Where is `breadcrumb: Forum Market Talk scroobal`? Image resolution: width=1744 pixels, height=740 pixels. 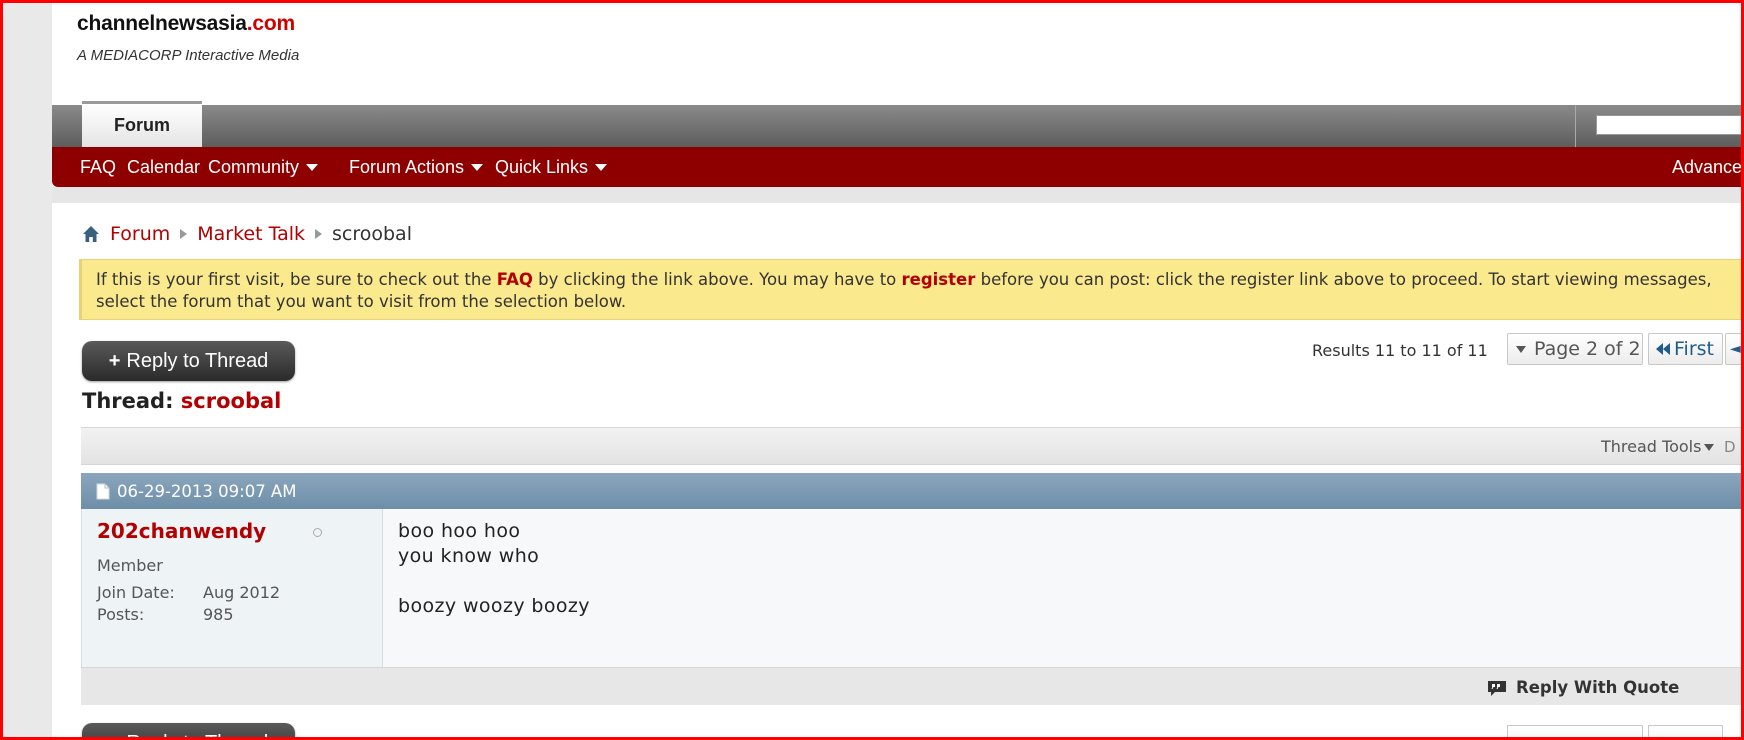 breadcrumb: Forum Market Talk scroobal is located at coordinates (247, 234).